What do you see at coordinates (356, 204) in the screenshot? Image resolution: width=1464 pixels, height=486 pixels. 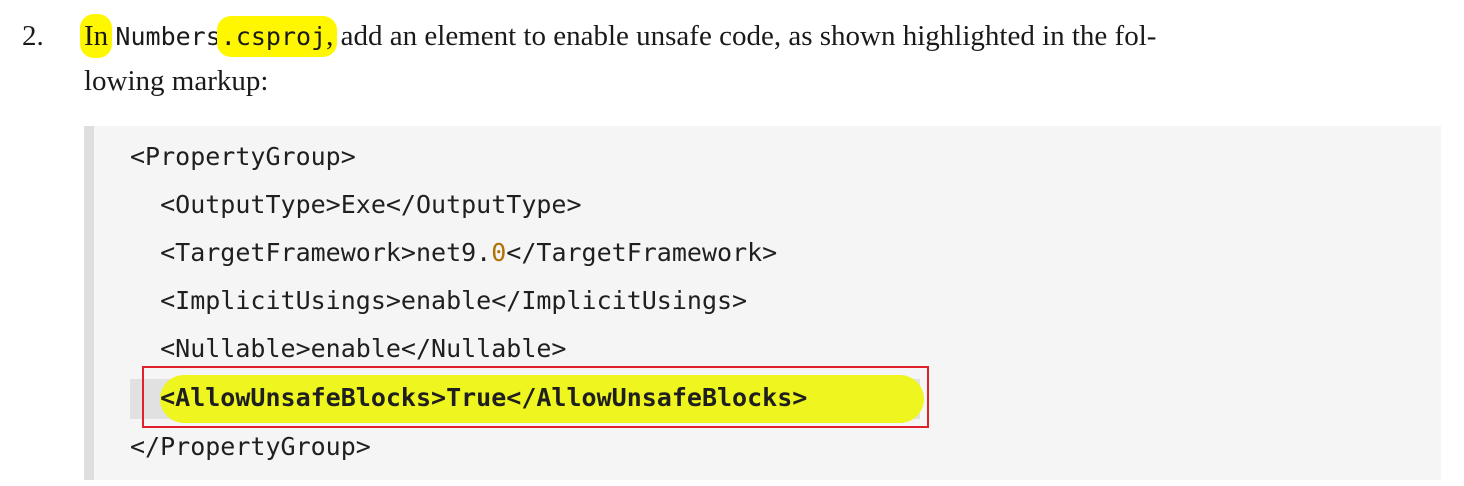 I see `code-line-2: <OutputType>Exe</OutputType>` at bounding box center [356, 204].